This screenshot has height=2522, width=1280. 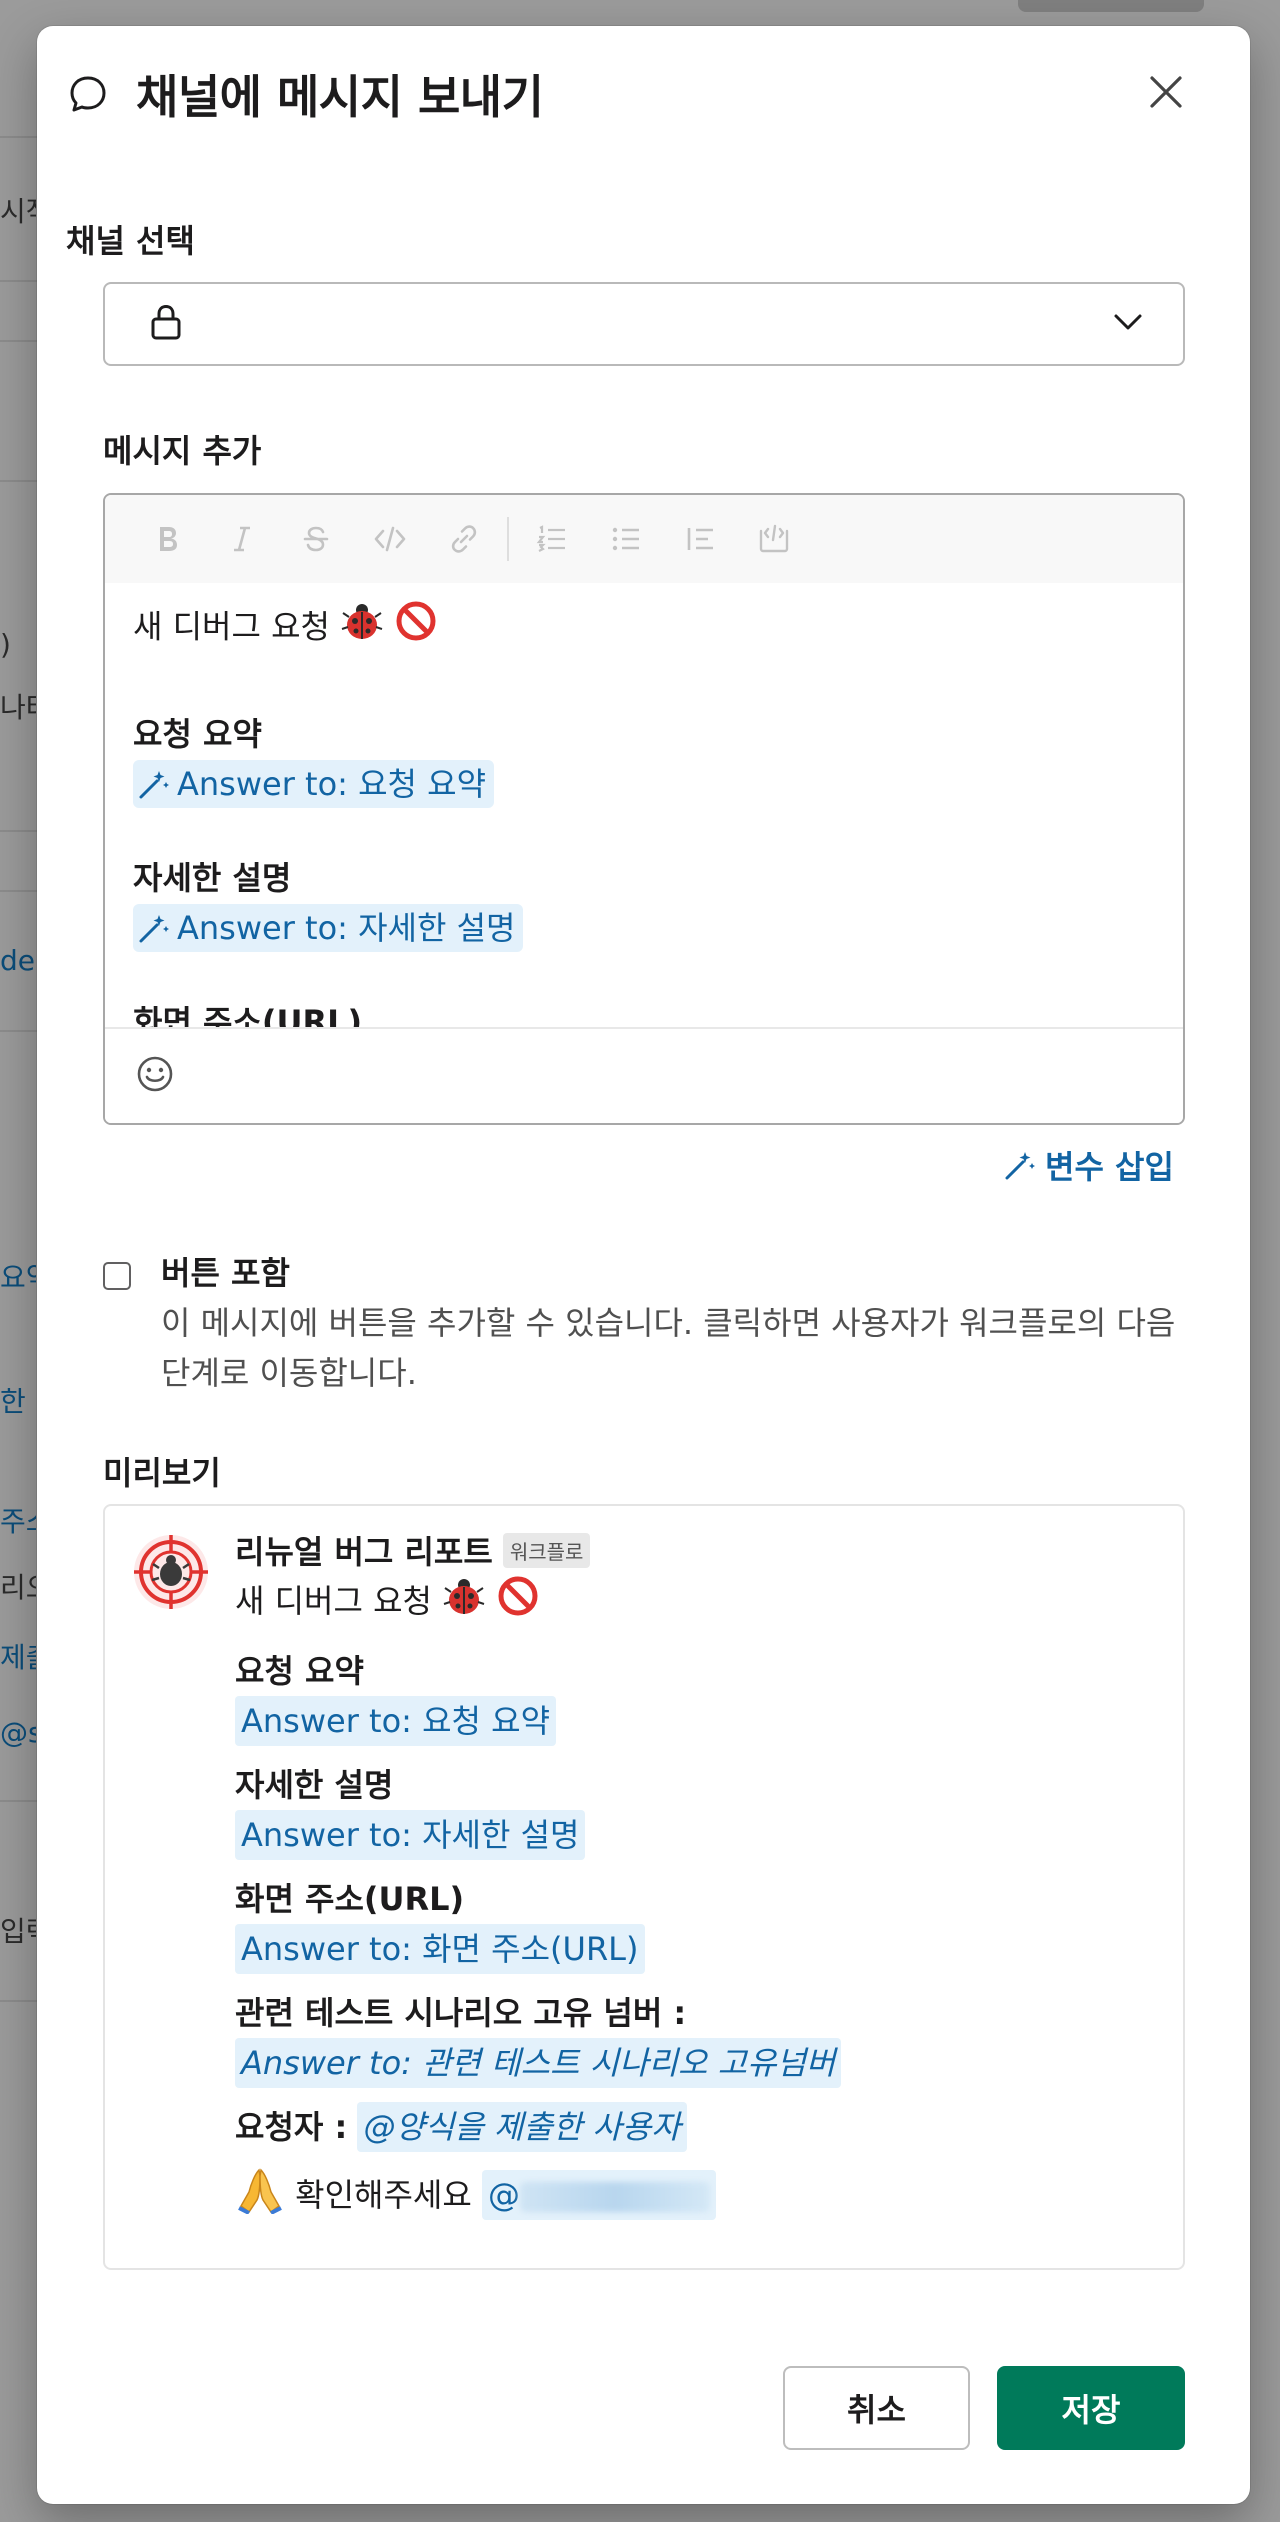 I want to click on background-text: 제출, so click(x=18, y=1657).